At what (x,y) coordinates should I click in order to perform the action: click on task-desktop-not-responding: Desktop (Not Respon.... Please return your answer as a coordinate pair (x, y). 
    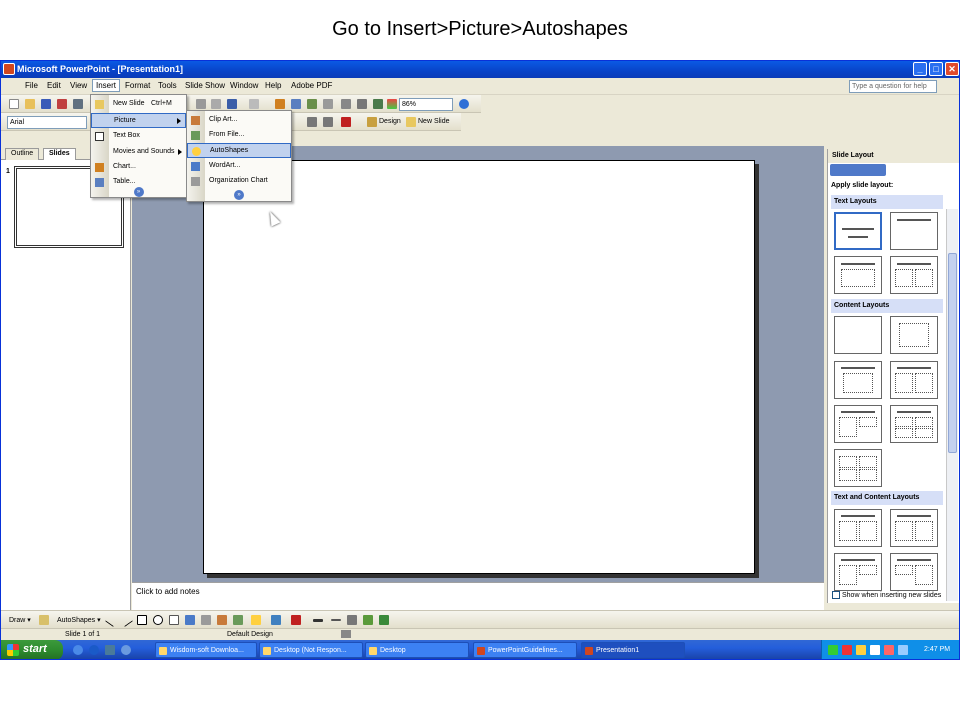
    Looking at the image, I should click on (311, 650).